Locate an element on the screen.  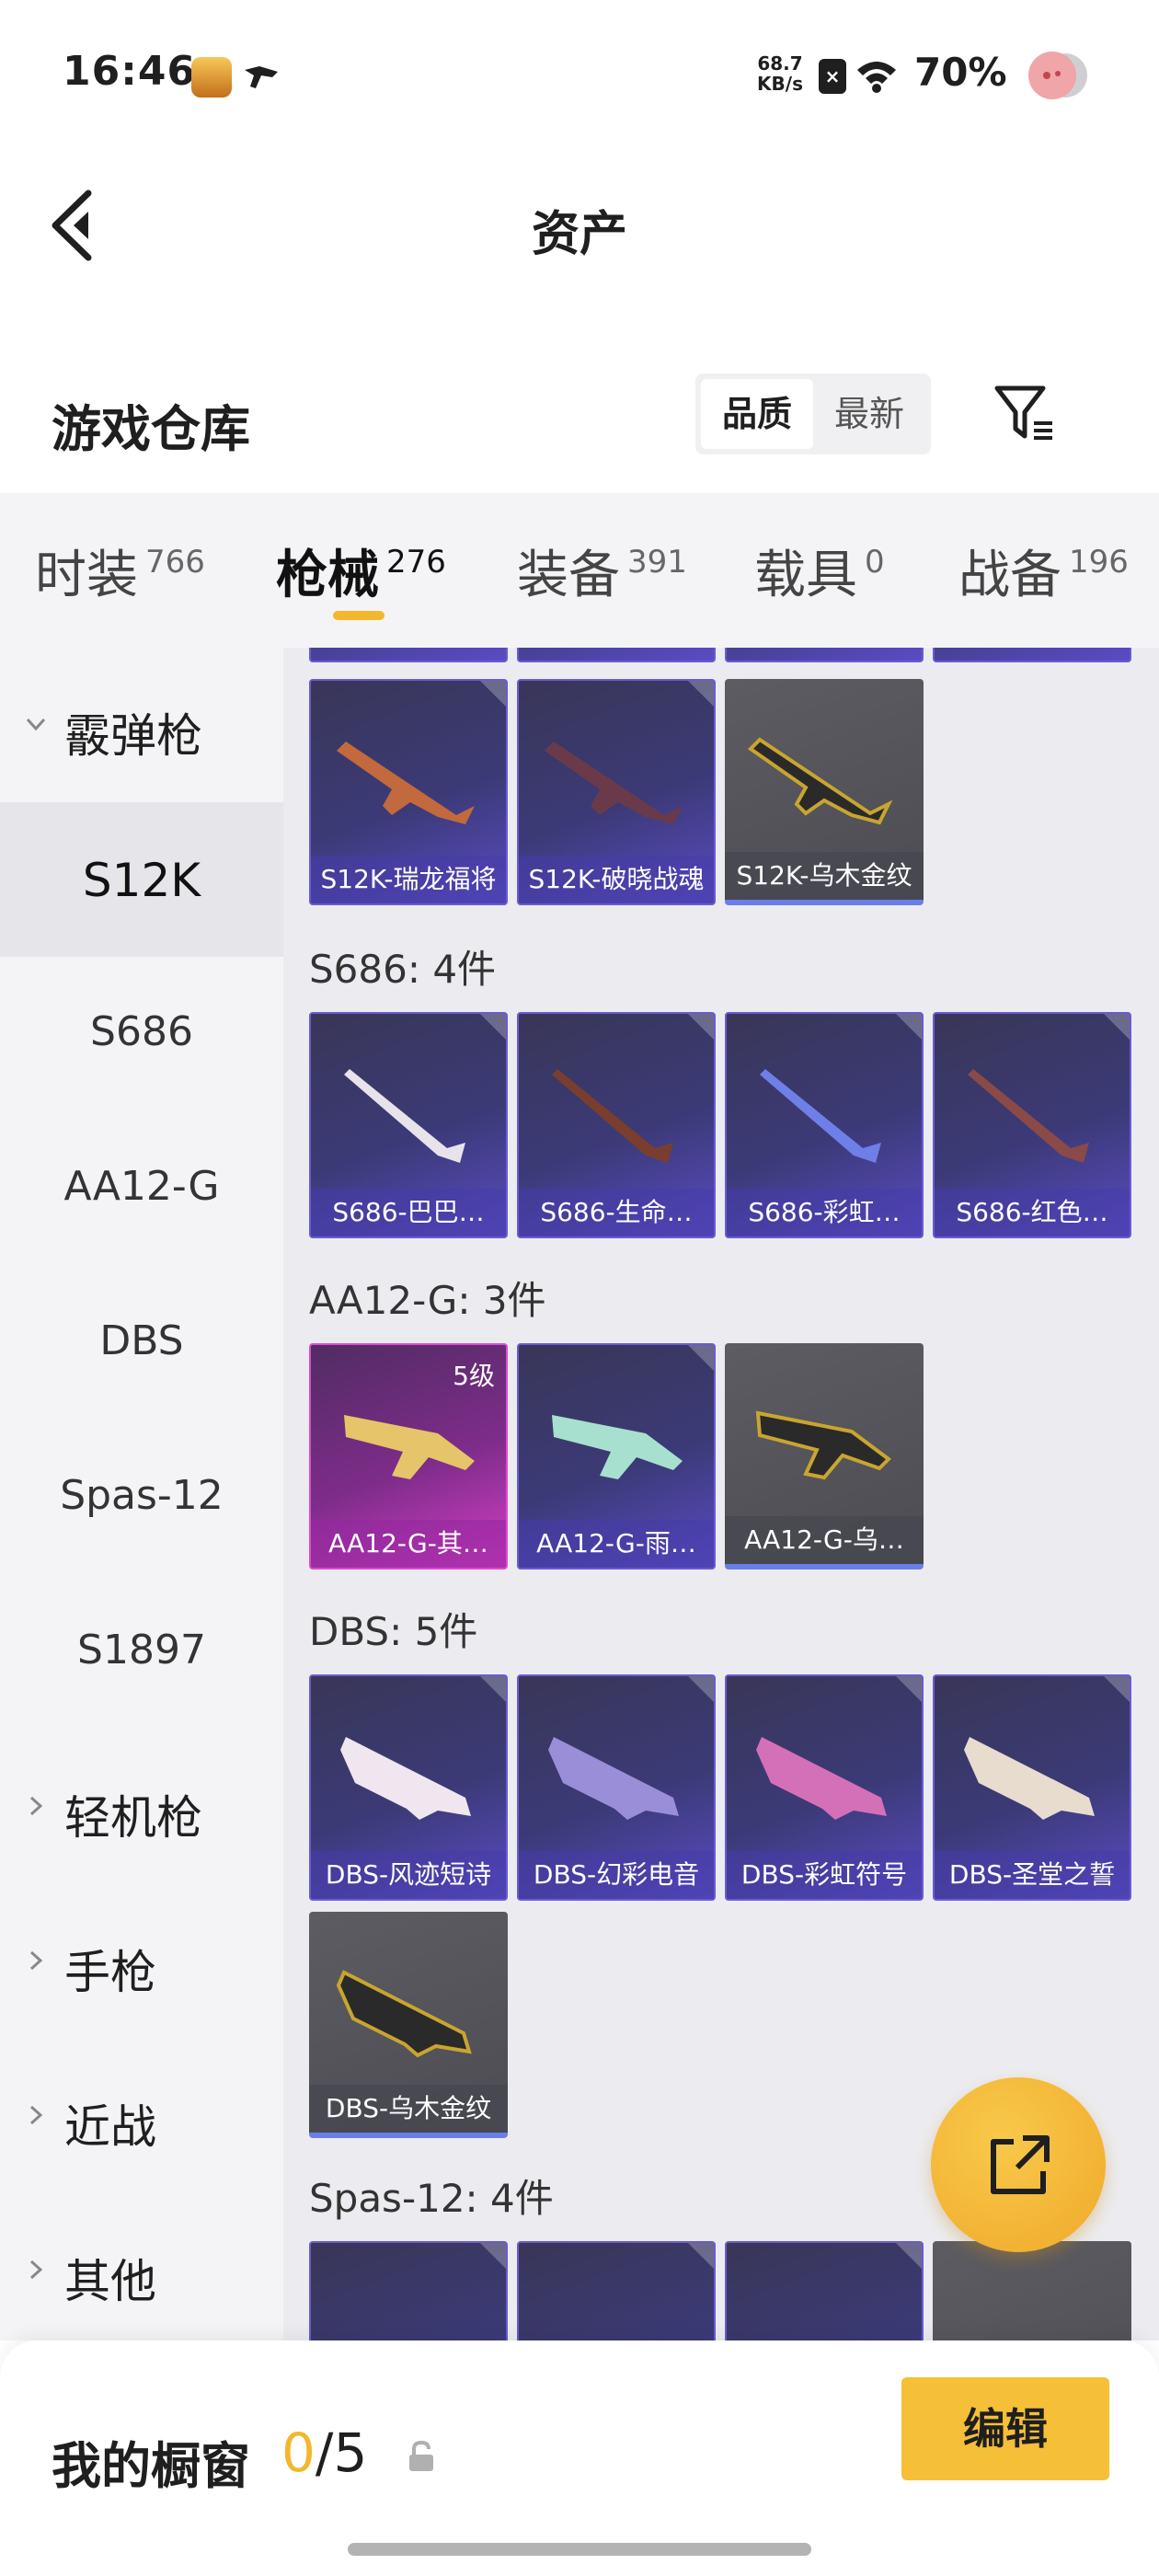
sort-toggle: 品质 最新 is located at coordinates (813, 414).